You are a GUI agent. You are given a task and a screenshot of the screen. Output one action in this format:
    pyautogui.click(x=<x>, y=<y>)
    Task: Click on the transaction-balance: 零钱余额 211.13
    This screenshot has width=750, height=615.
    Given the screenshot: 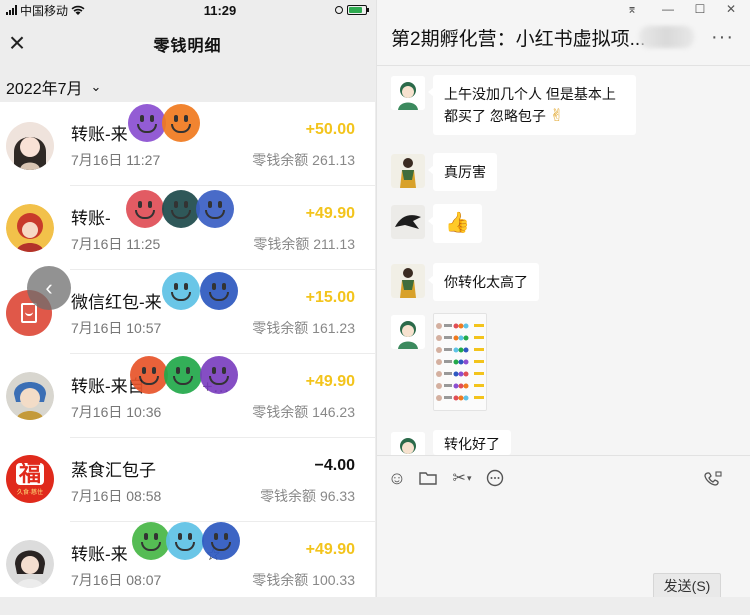 What is the action you would take?
    pyautogui.click(x=304, y=244)
    